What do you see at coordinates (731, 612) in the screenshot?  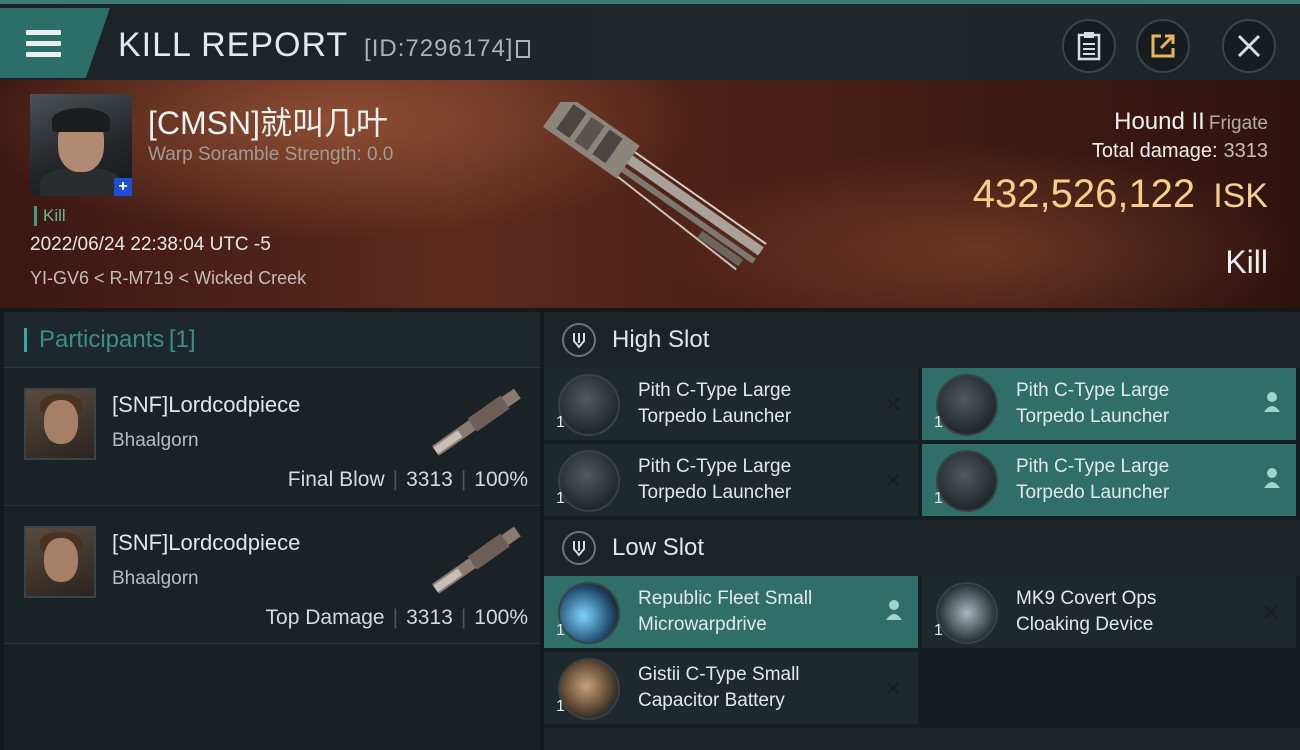 I see `module-item: 1 Republic Fleet Small Microwarpdrive` at bounding box center [731, 612].